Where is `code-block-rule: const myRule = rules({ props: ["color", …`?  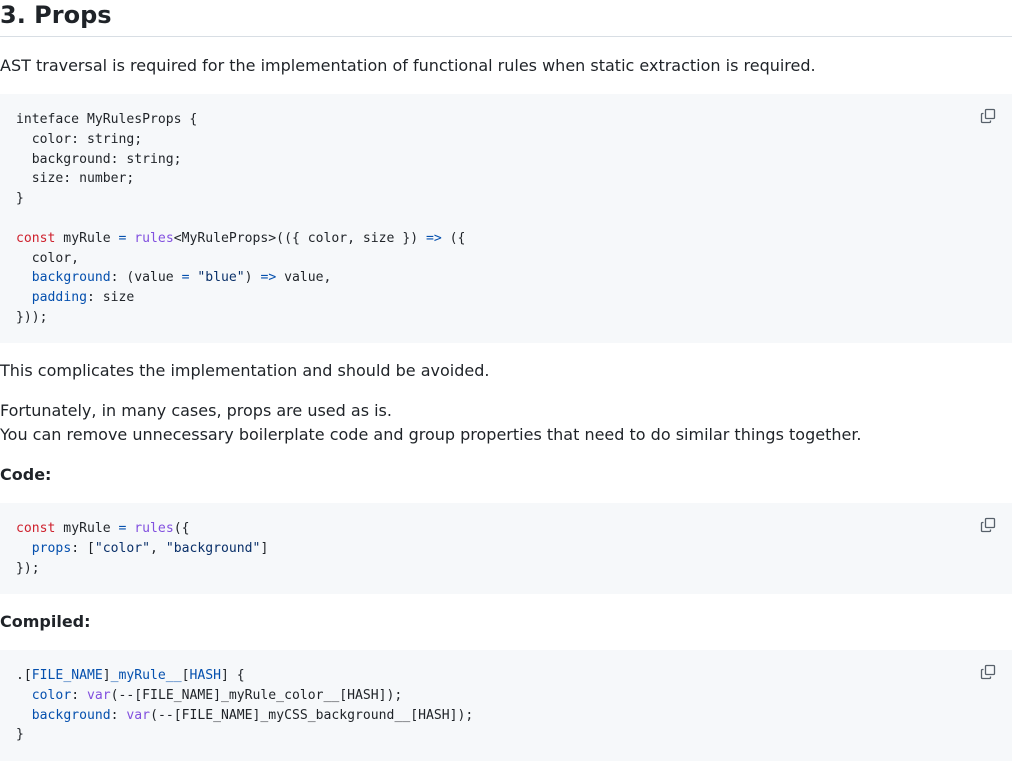 code-block-rule: const myRule = rules({ props: ["color", … is located at coordinates (506, 548).